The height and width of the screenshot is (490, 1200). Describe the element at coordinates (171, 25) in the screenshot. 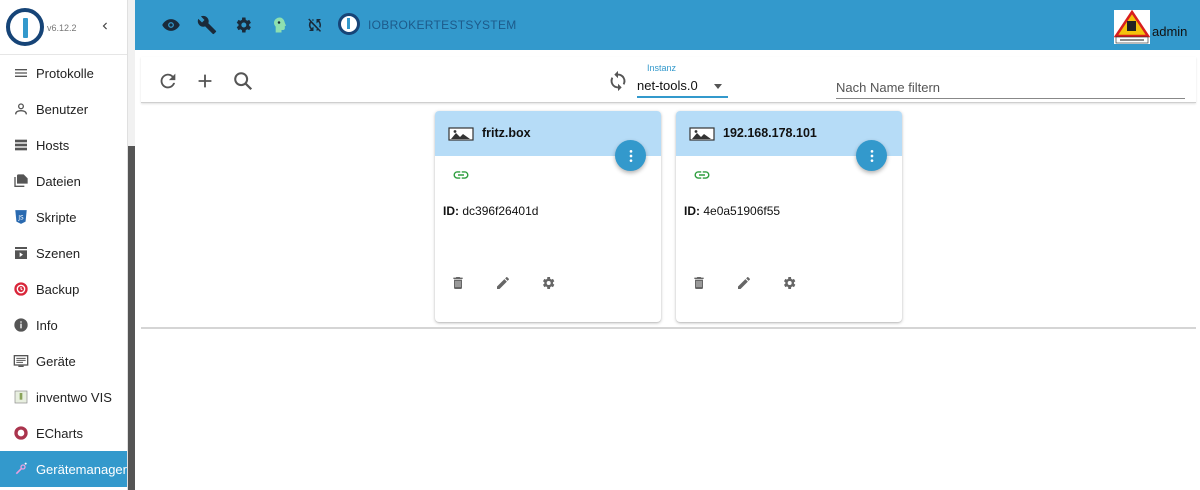

I see `eye-icon` at that location.